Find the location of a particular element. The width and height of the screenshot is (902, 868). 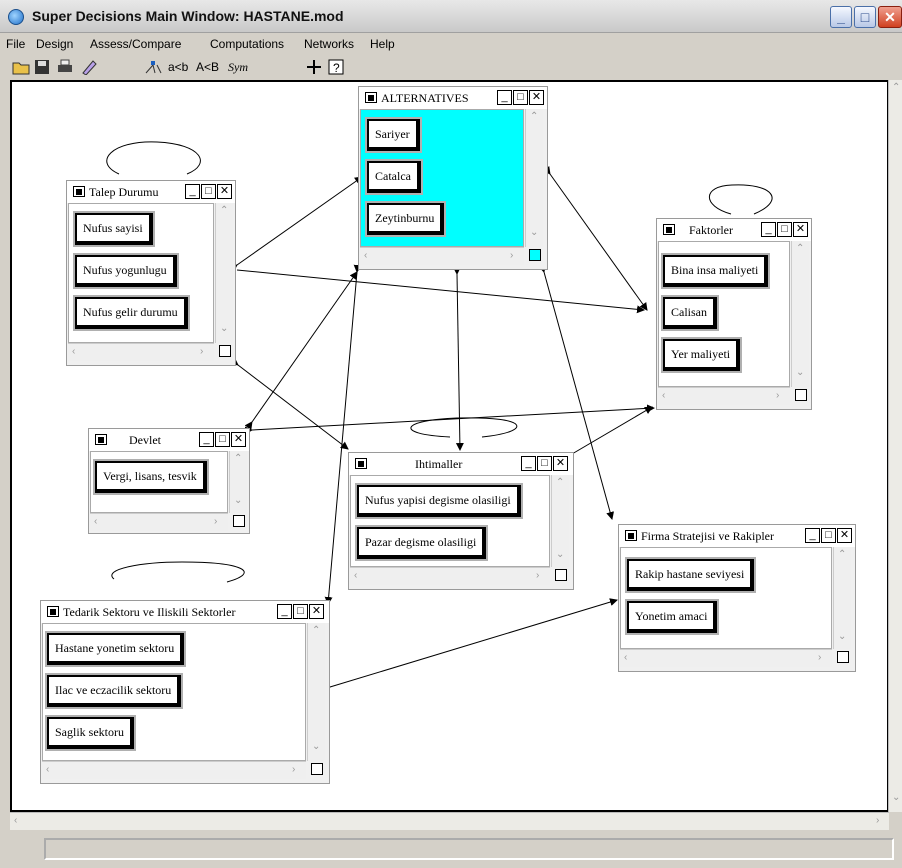

main-horizontal-scrollbar: ‹ › is located at coordinates (449, 821).